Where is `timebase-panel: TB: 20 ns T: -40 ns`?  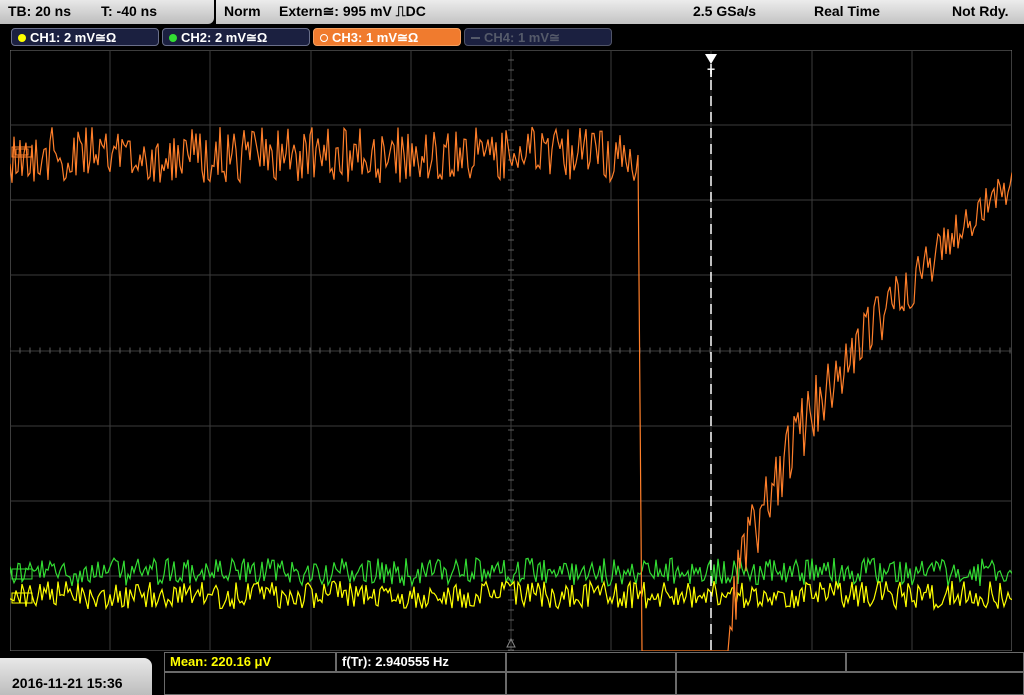 timebase-panel: TB: 20 ns T: -40 ns is located at coordinates (107, 12).